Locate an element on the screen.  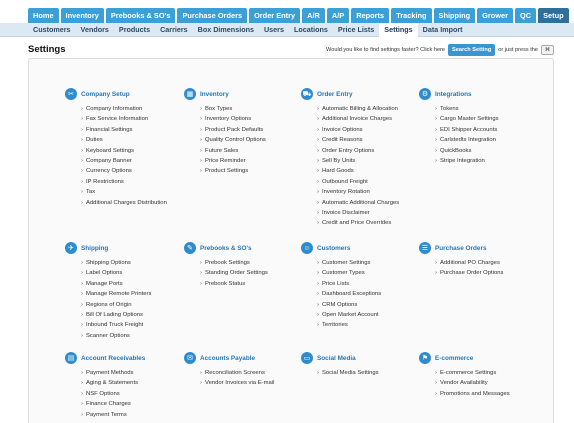
section-title: Prebooks & SO's is located at coordinates (226, 248).